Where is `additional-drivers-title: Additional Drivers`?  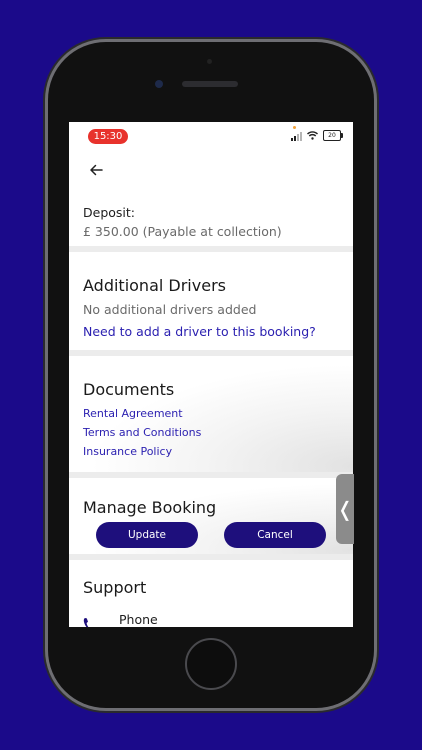 additional-drivers-title: Additional Drivers is located at coordinates (154, 285).